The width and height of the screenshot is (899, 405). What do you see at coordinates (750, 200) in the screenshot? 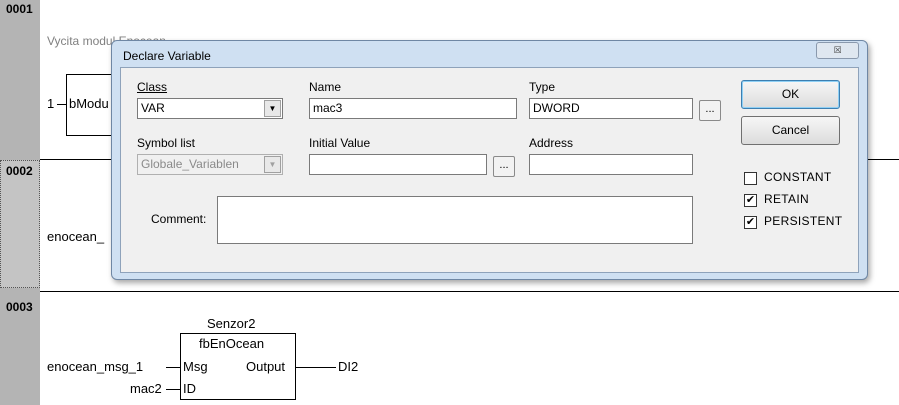
I see `retain-checkbox: ✔` at bounding box center [750, 200].